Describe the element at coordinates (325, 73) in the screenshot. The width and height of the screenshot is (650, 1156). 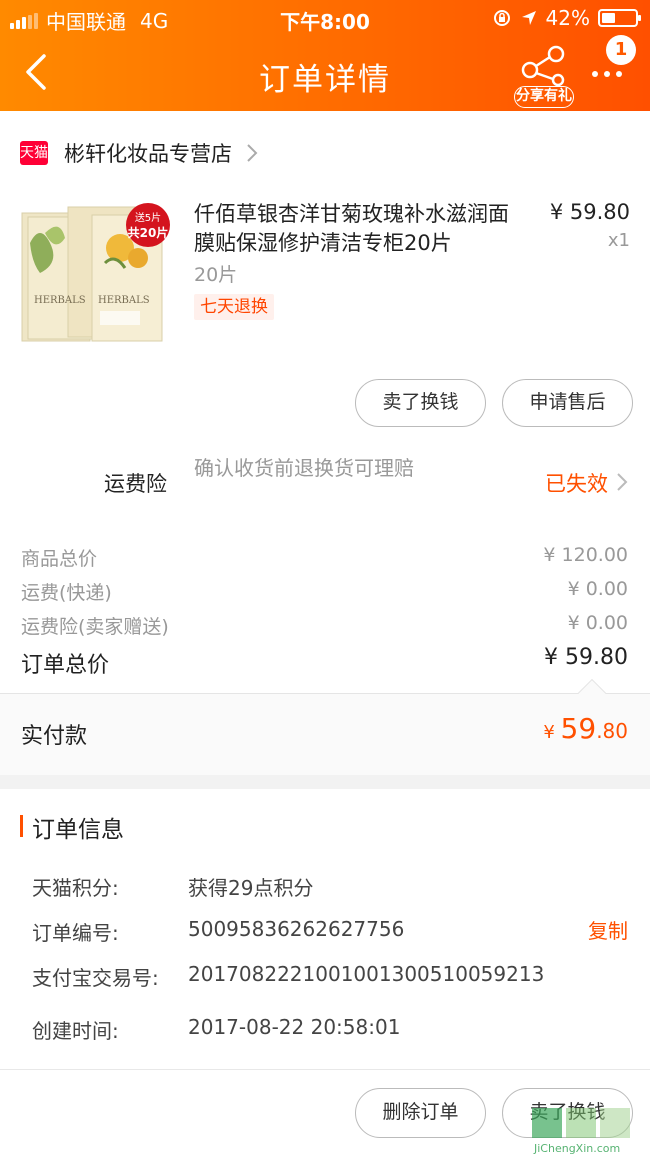
I see `nav-bar: 订单详情 分享有礼 1` at that location.